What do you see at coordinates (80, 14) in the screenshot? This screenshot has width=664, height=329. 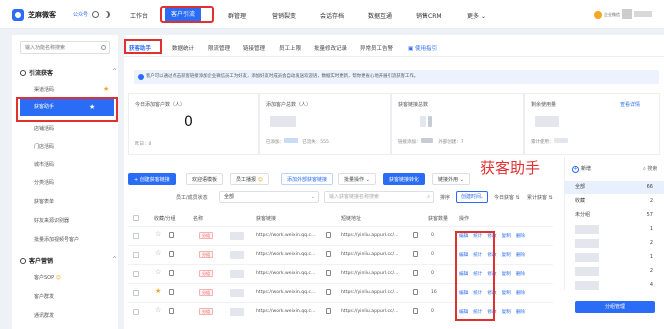 I see `brand-tag: 公众号` at bounding box center [80, 14].